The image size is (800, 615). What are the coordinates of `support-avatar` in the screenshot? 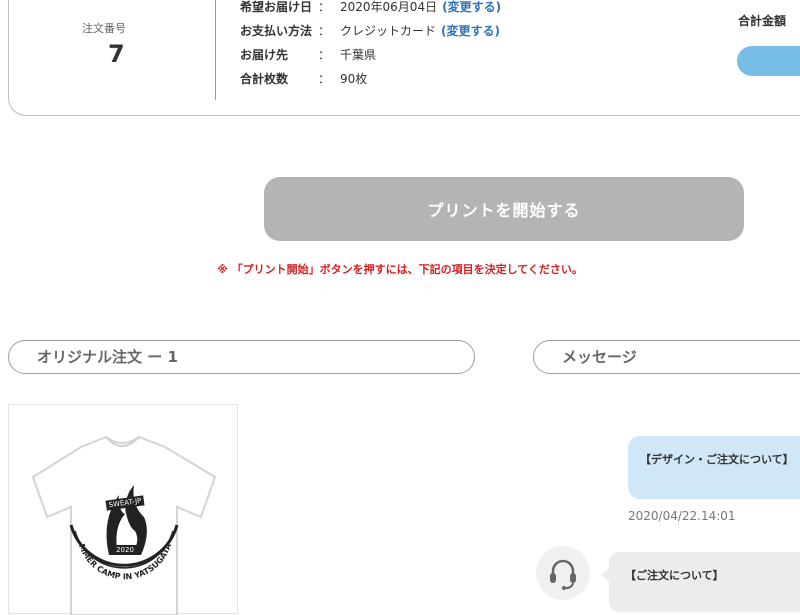 It's located at (563, 573).